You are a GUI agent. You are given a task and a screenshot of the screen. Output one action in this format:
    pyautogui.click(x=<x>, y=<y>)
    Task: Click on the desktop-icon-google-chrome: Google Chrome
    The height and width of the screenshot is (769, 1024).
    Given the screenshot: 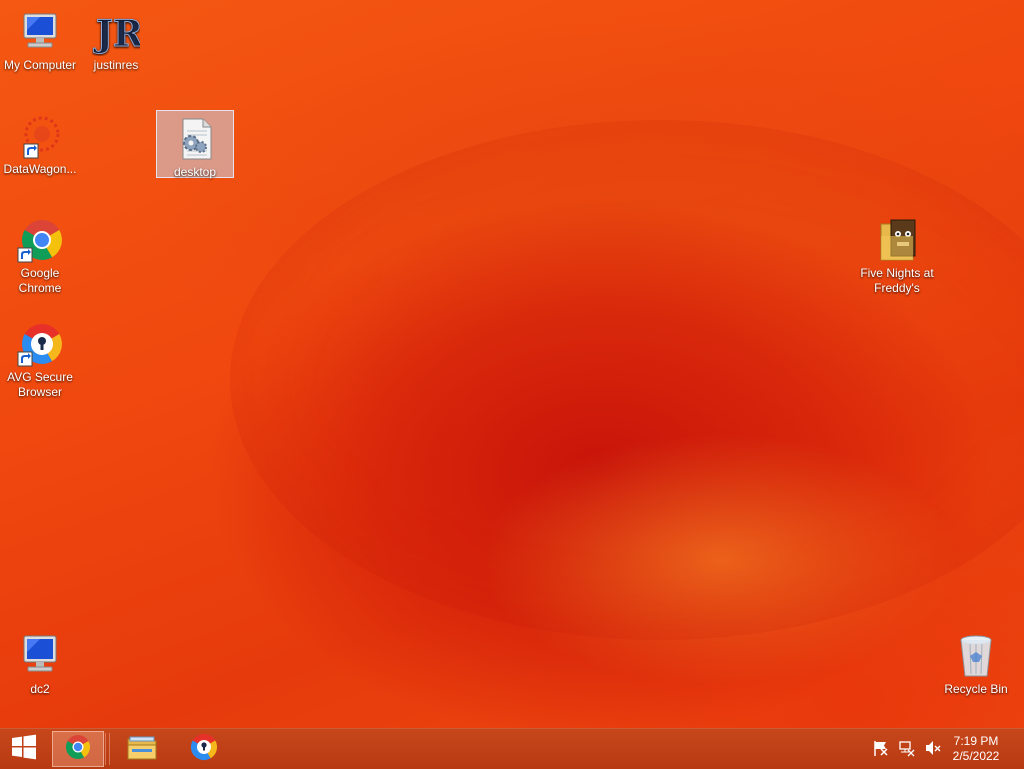 What is the action you would take?
    pyautogui.click(x=40, y=256)
    